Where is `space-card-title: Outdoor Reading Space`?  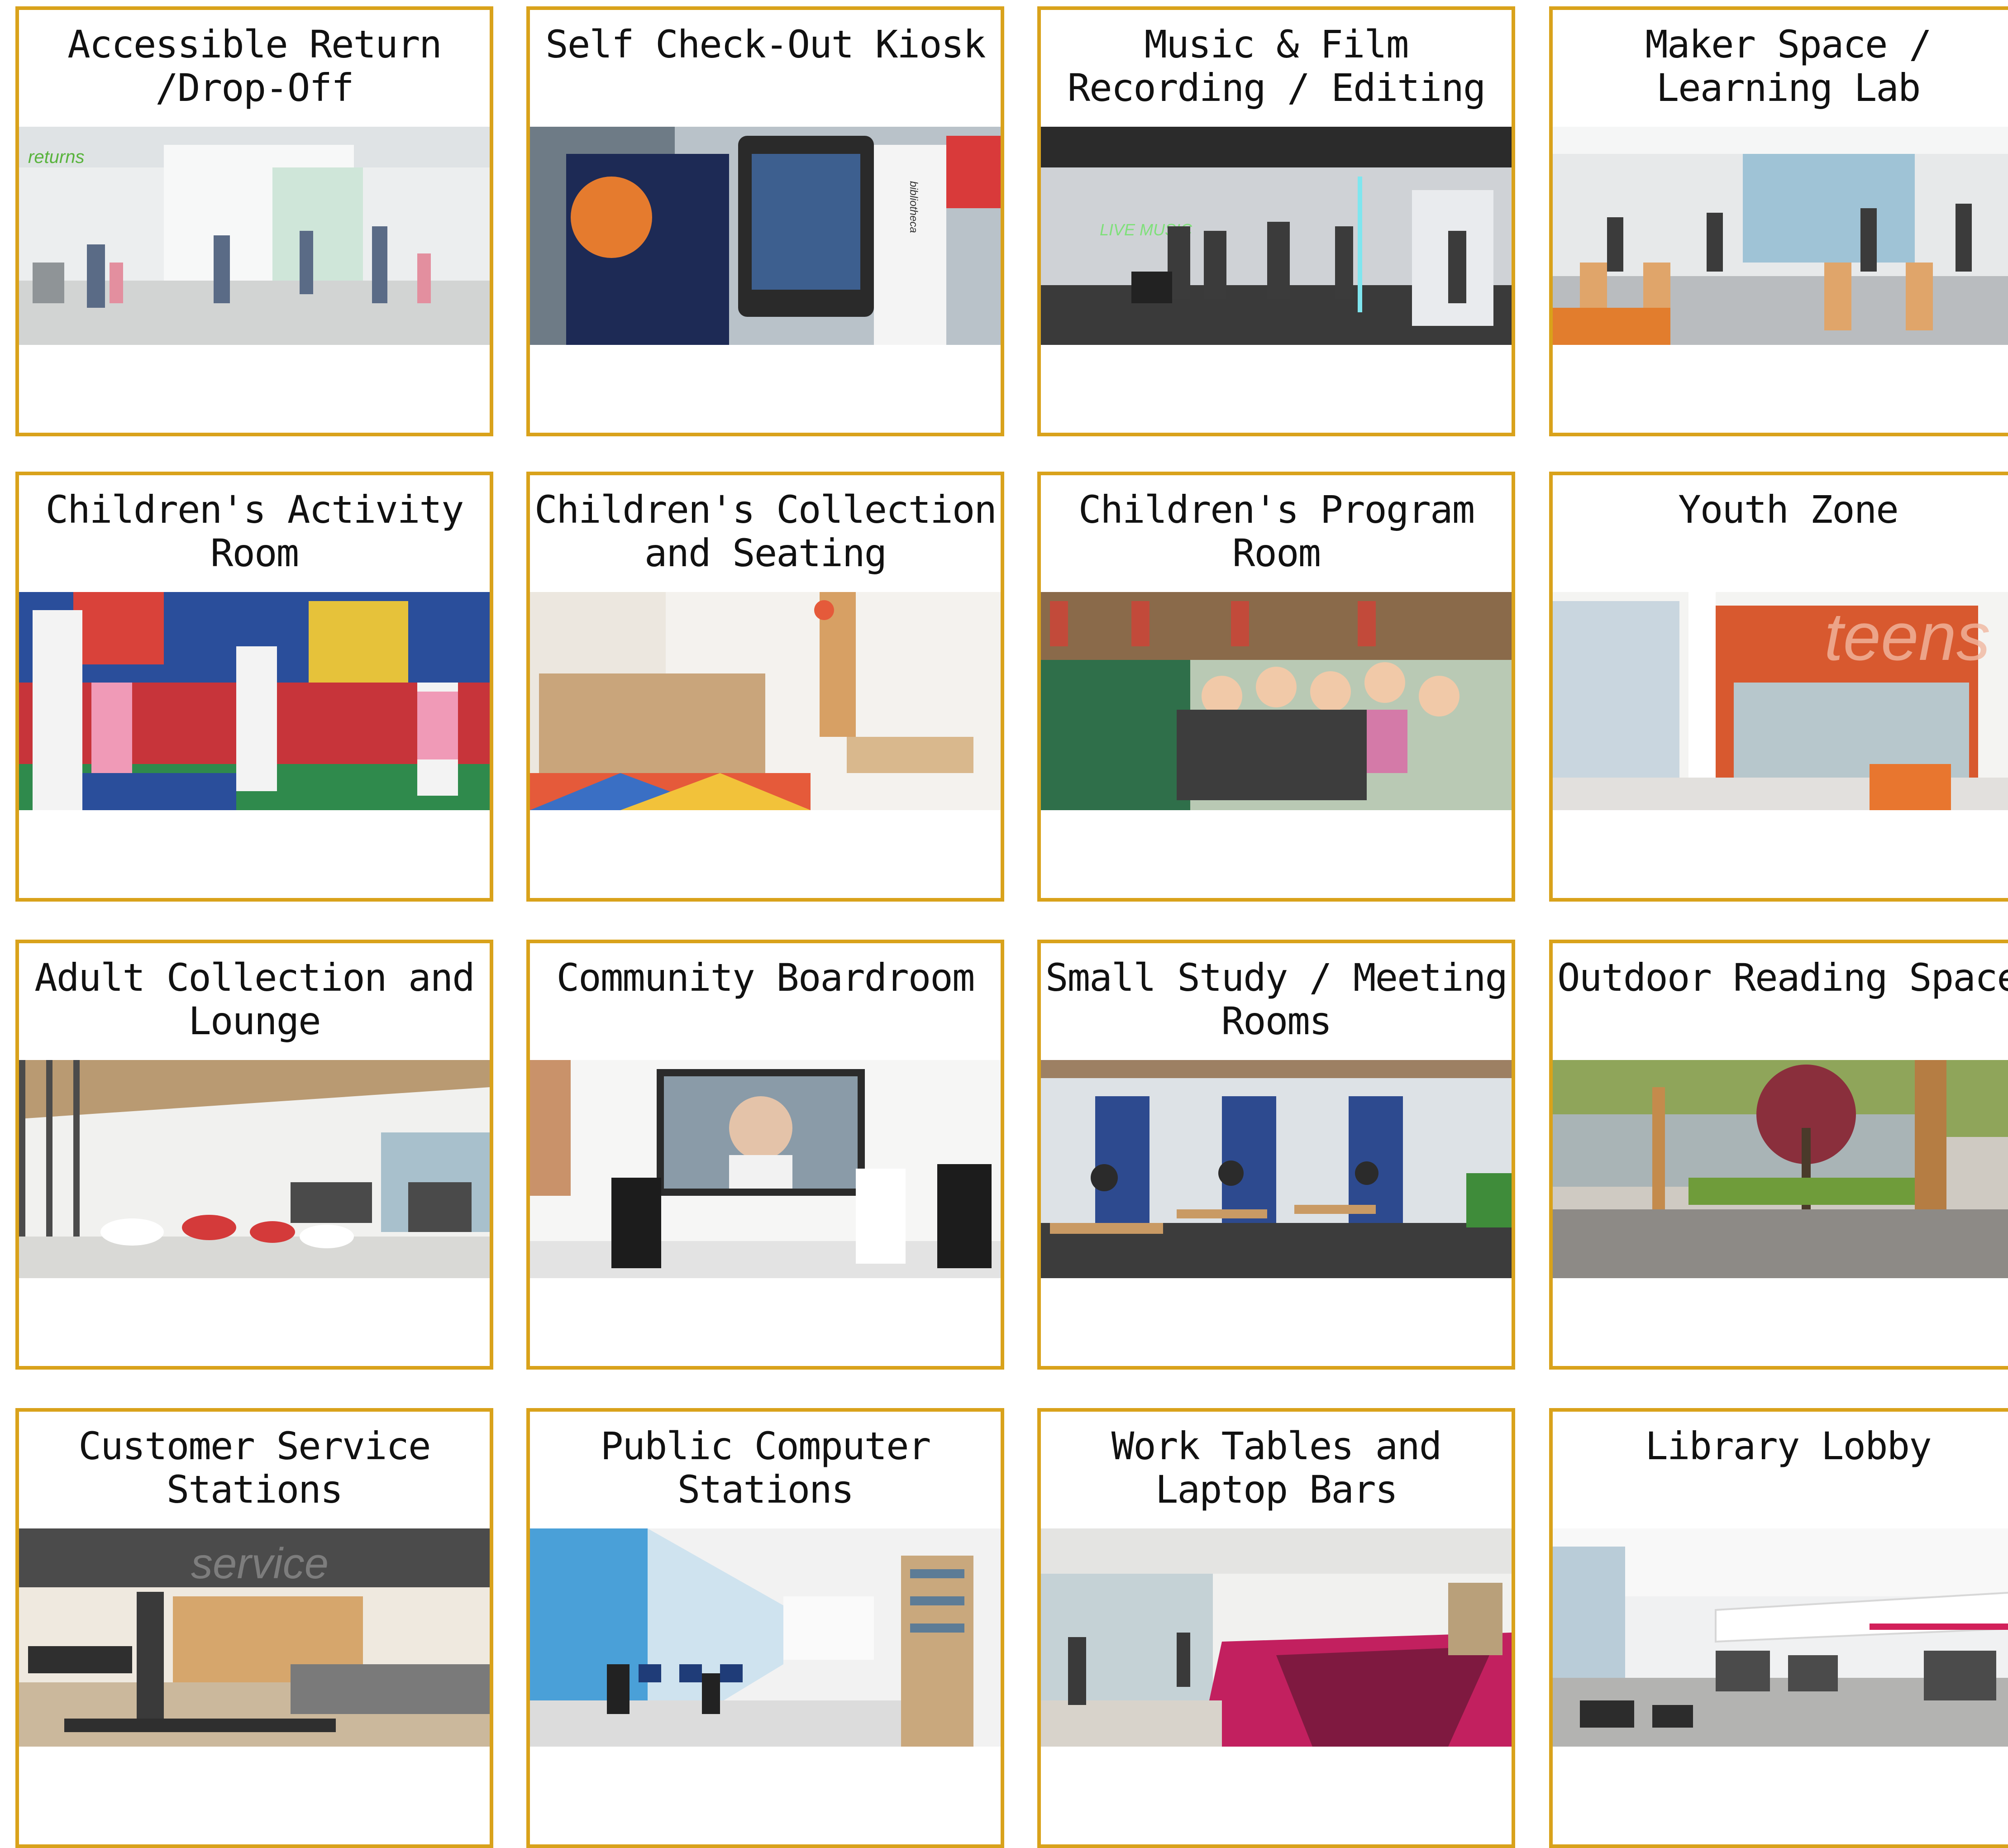 space-card-title: Outdoor Reading Space is located at coordinates (1782, 977).